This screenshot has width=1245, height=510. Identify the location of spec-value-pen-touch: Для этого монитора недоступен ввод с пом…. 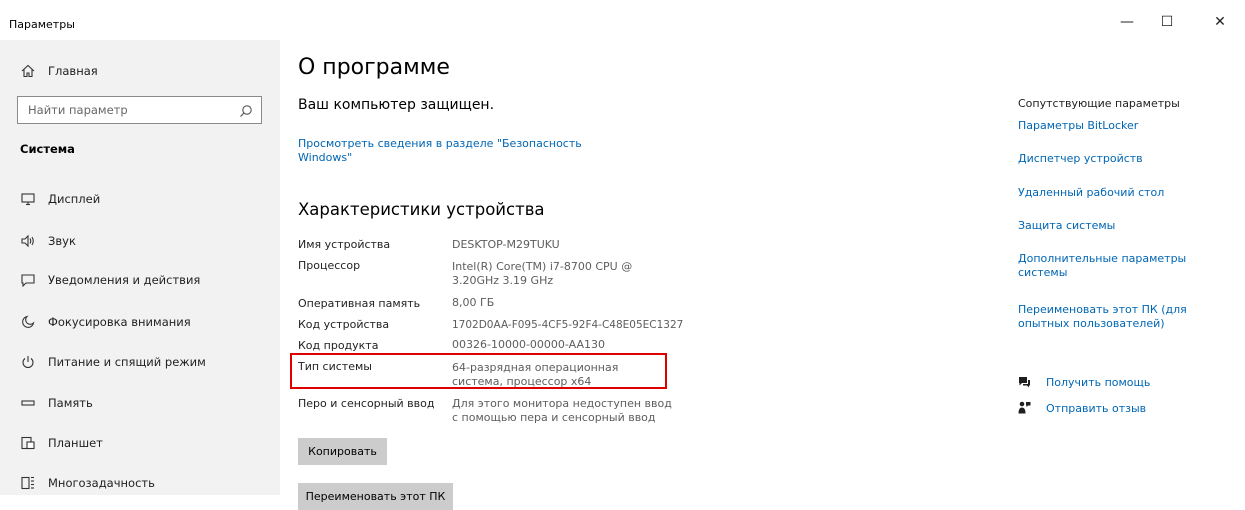
(562, 410).